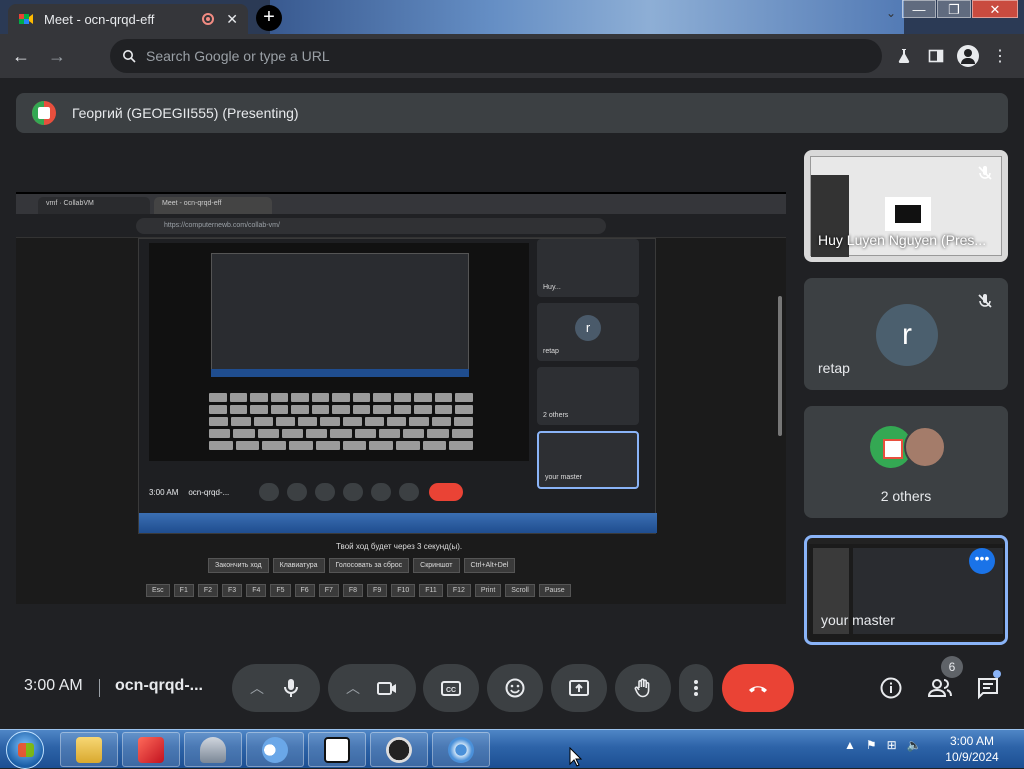  Describe the element at coordinates (906, 334) in the screenshot. I see `participant-tile-retap: r retap` at that location.